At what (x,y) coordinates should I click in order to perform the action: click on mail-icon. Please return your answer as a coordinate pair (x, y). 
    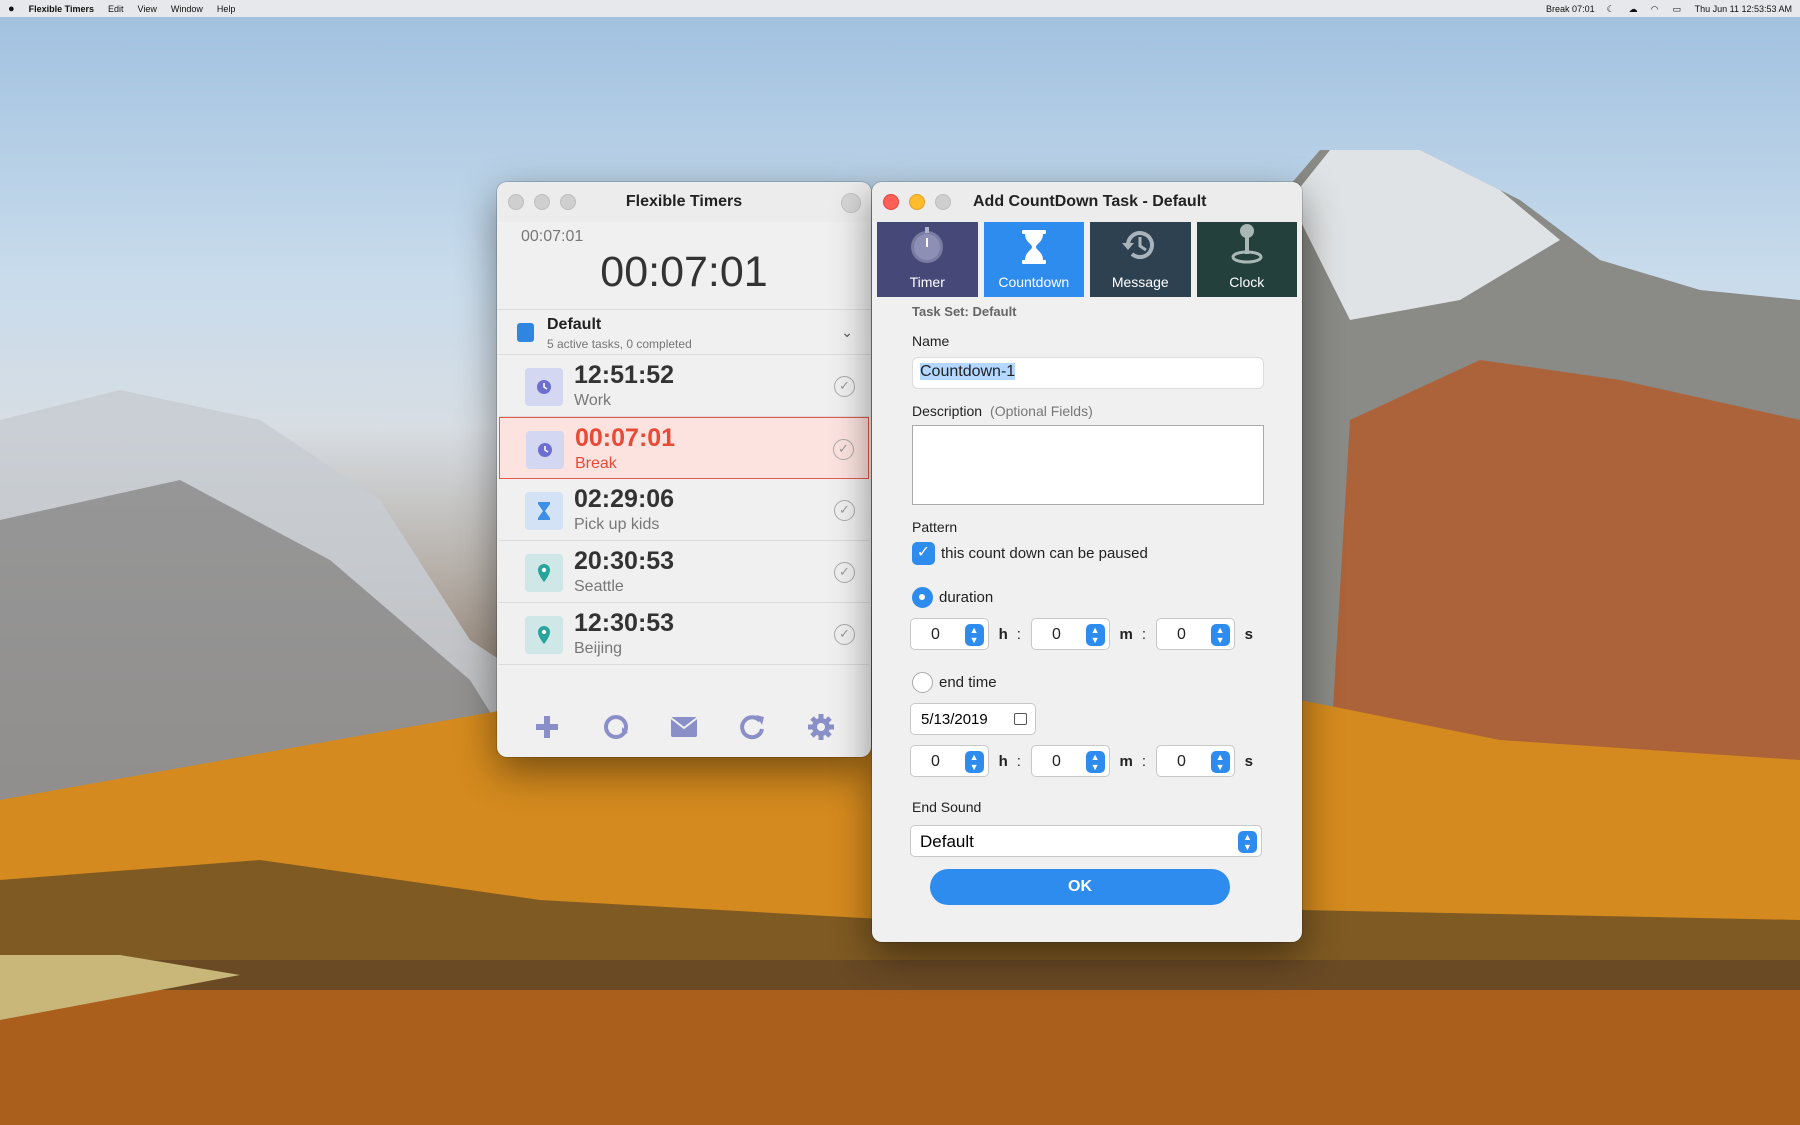
    Looking at the image, I should click on (684, 727).